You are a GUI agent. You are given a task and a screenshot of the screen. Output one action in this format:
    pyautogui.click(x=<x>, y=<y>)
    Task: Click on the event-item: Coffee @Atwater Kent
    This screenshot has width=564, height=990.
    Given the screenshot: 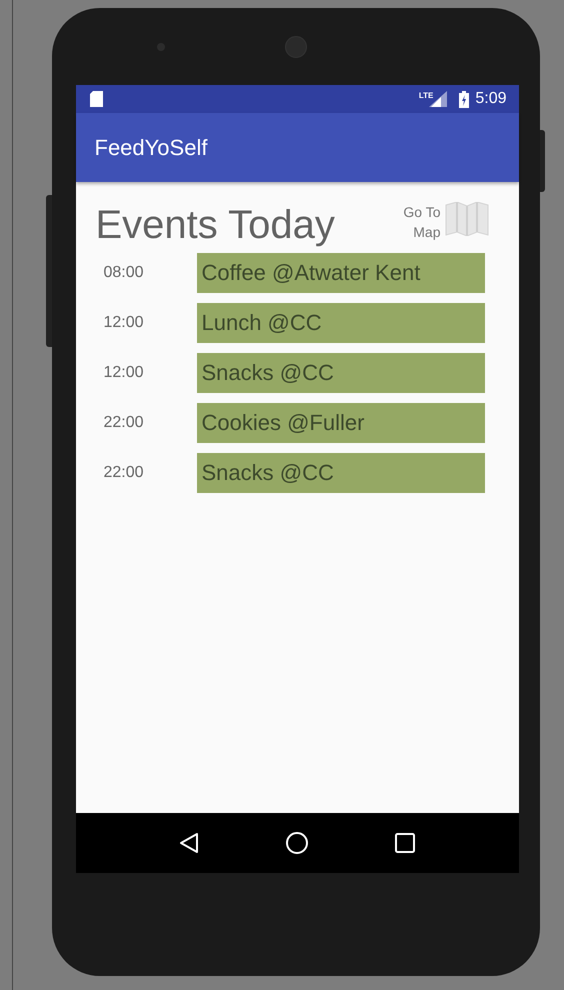 What is the action you would take?
    pyautogui.click(x=340, y=273)
    